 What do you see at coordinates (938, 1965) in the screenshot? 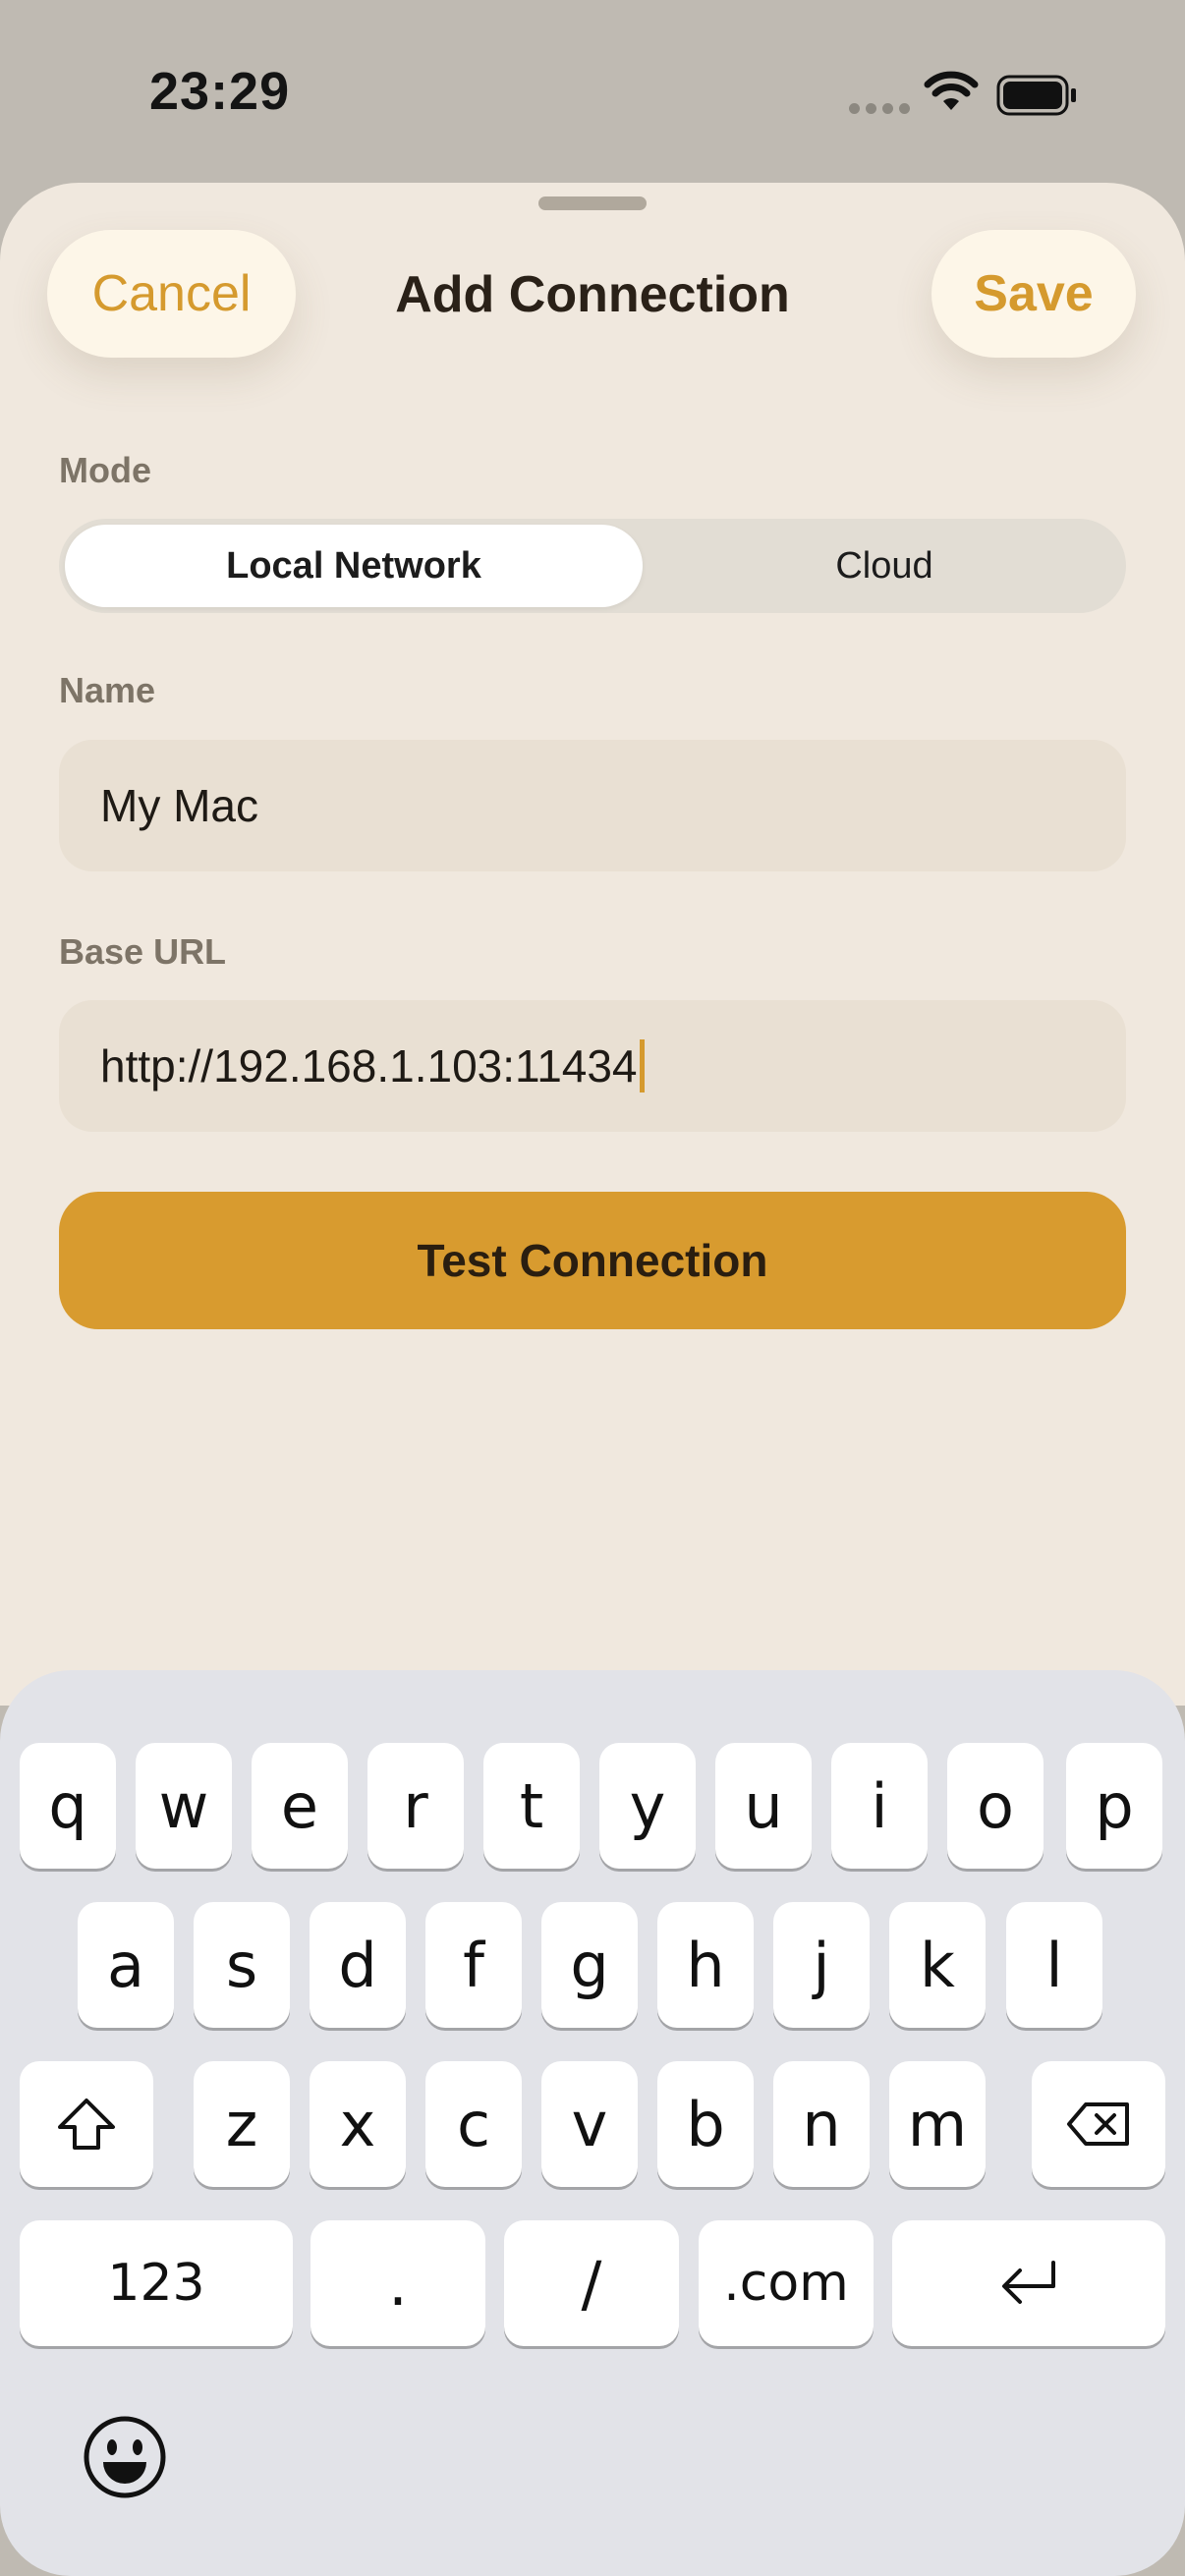
I see `key-k: k` at bounding box center [938, 1965].